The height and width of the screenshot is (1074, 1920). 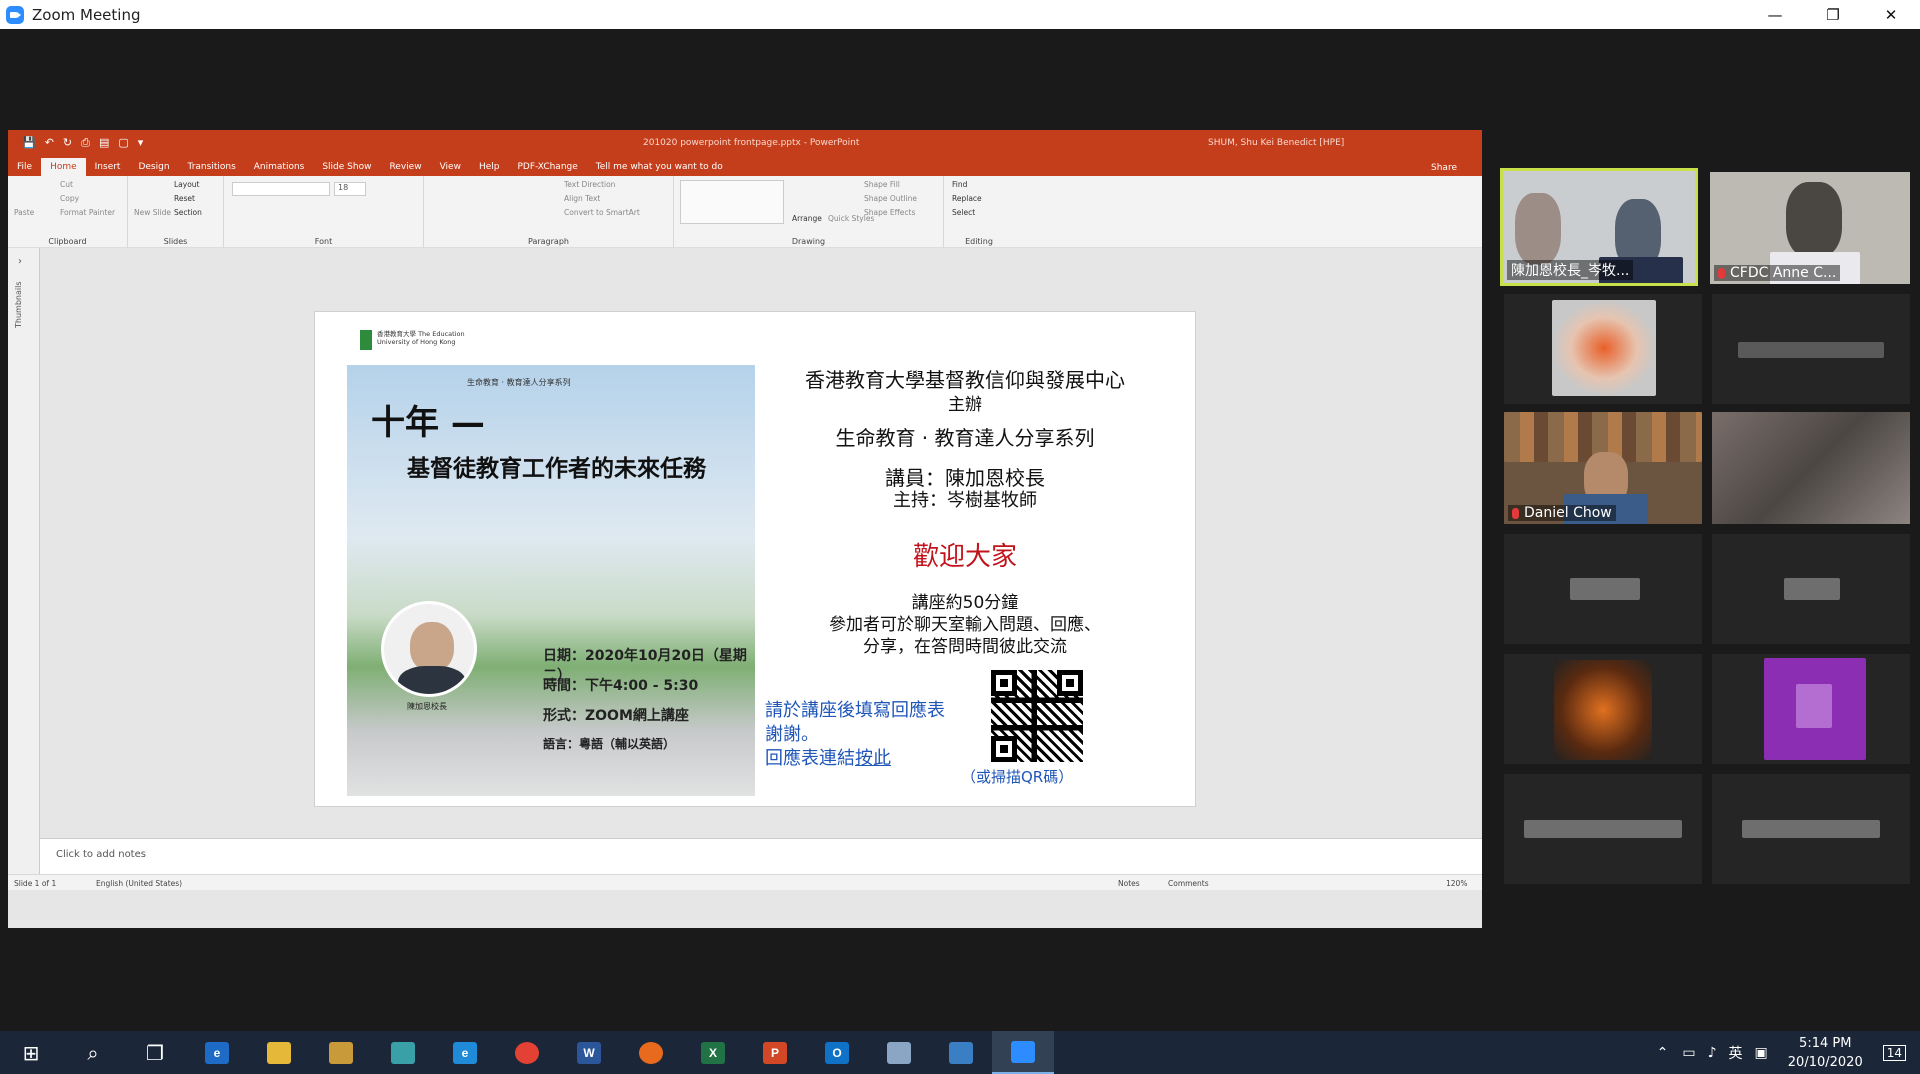 I want to click on convert-smartart-button: Convert to SmartArt, so click(x=602, y=212).